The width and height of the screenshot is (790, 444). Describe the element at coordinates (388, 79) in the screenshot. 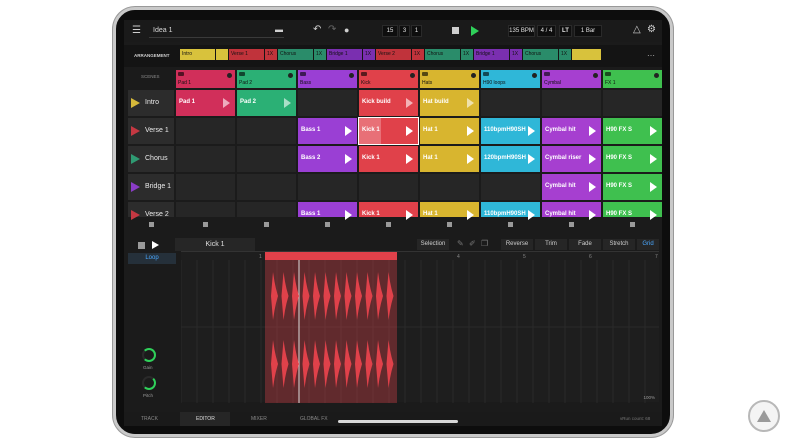

I see `track-header: Kick` at that location.